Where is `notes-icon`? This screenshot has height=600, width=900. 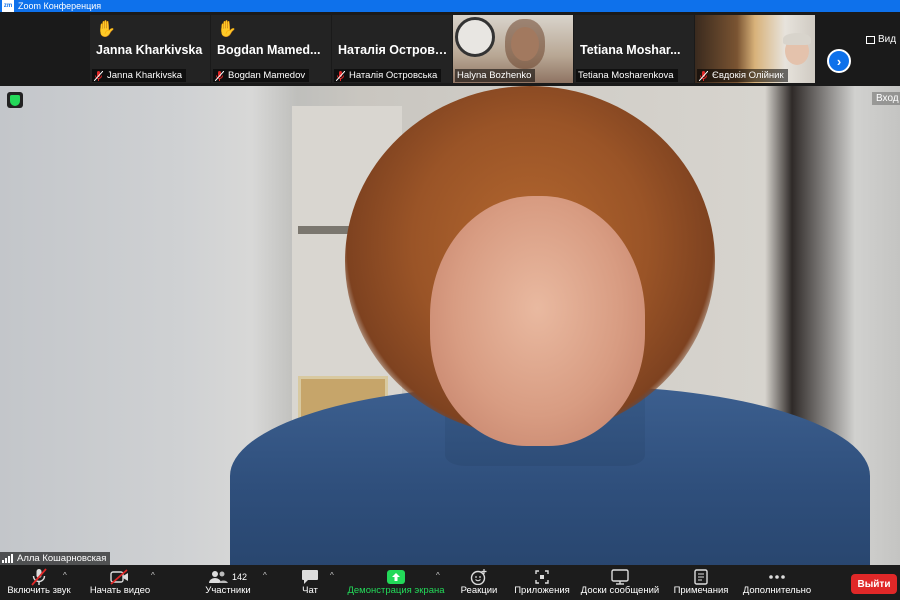
notes-icon is located at coordinates (701, 575).